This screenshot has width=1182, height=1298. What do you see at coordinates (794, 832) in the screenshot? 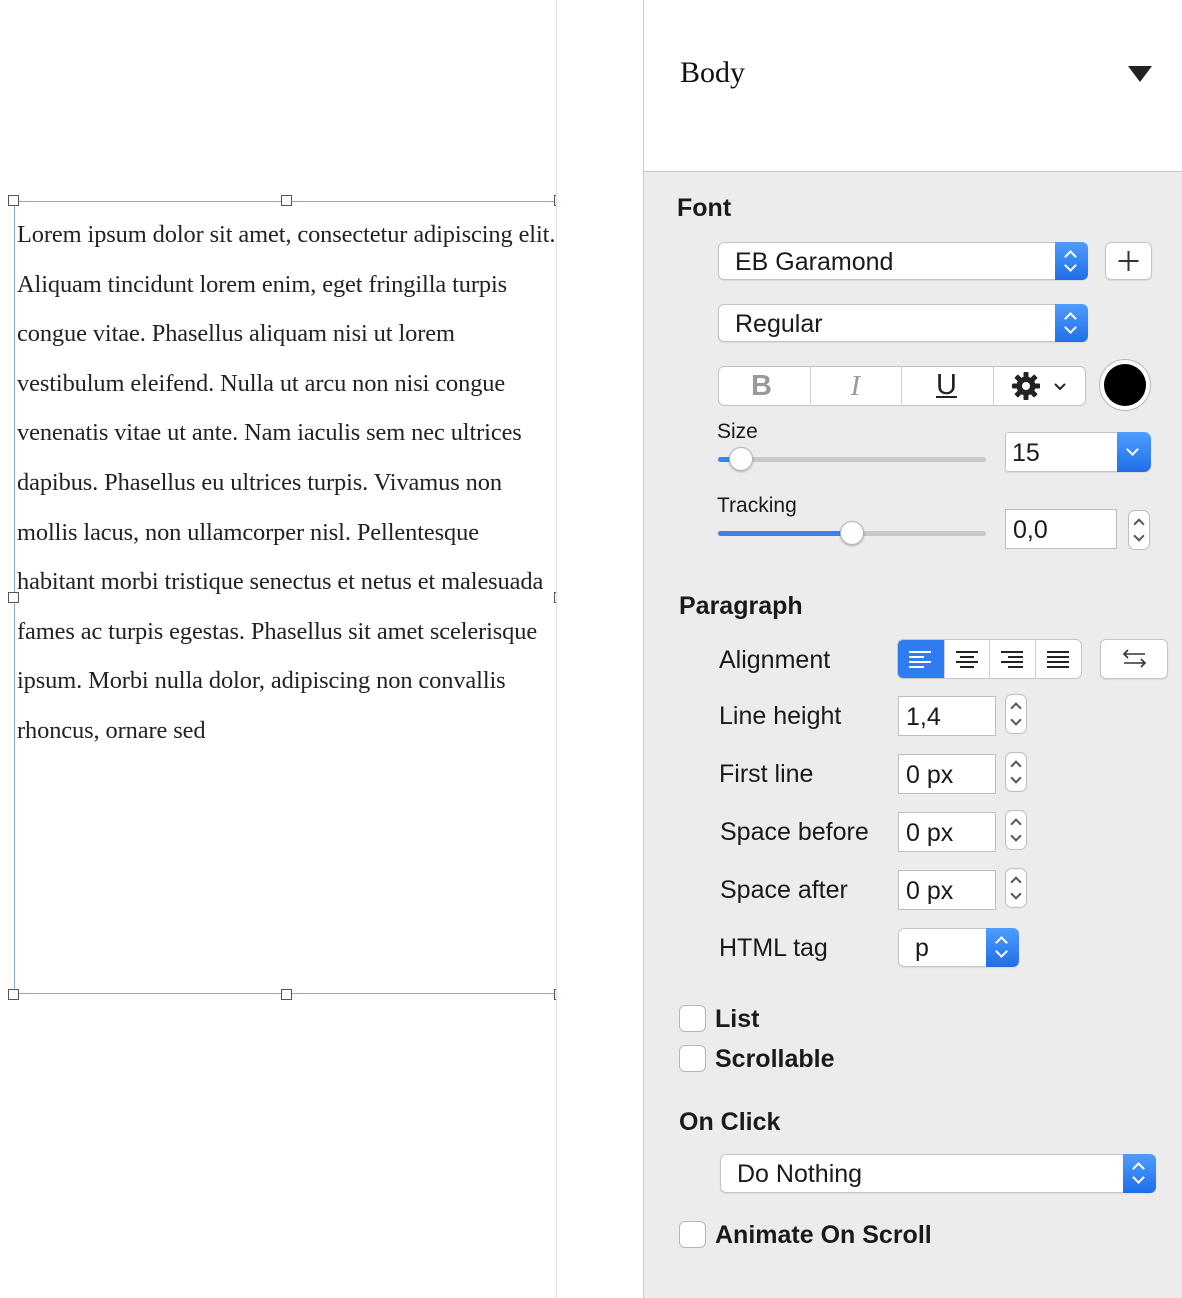
I see `space-before-label: Space before` at bounding box center [794, 832].